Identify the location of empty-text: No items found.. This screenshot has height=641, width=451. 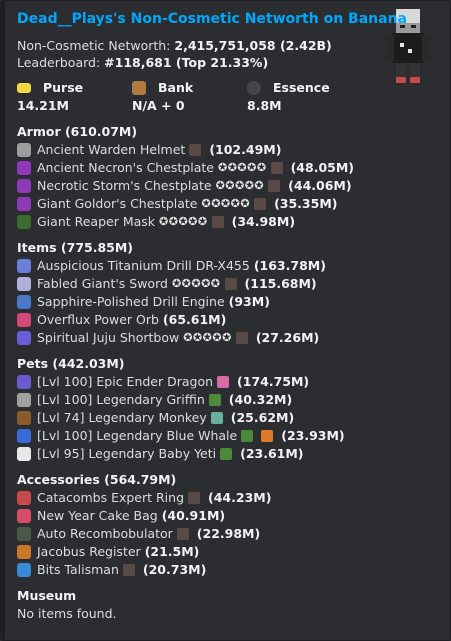
(67, 613).